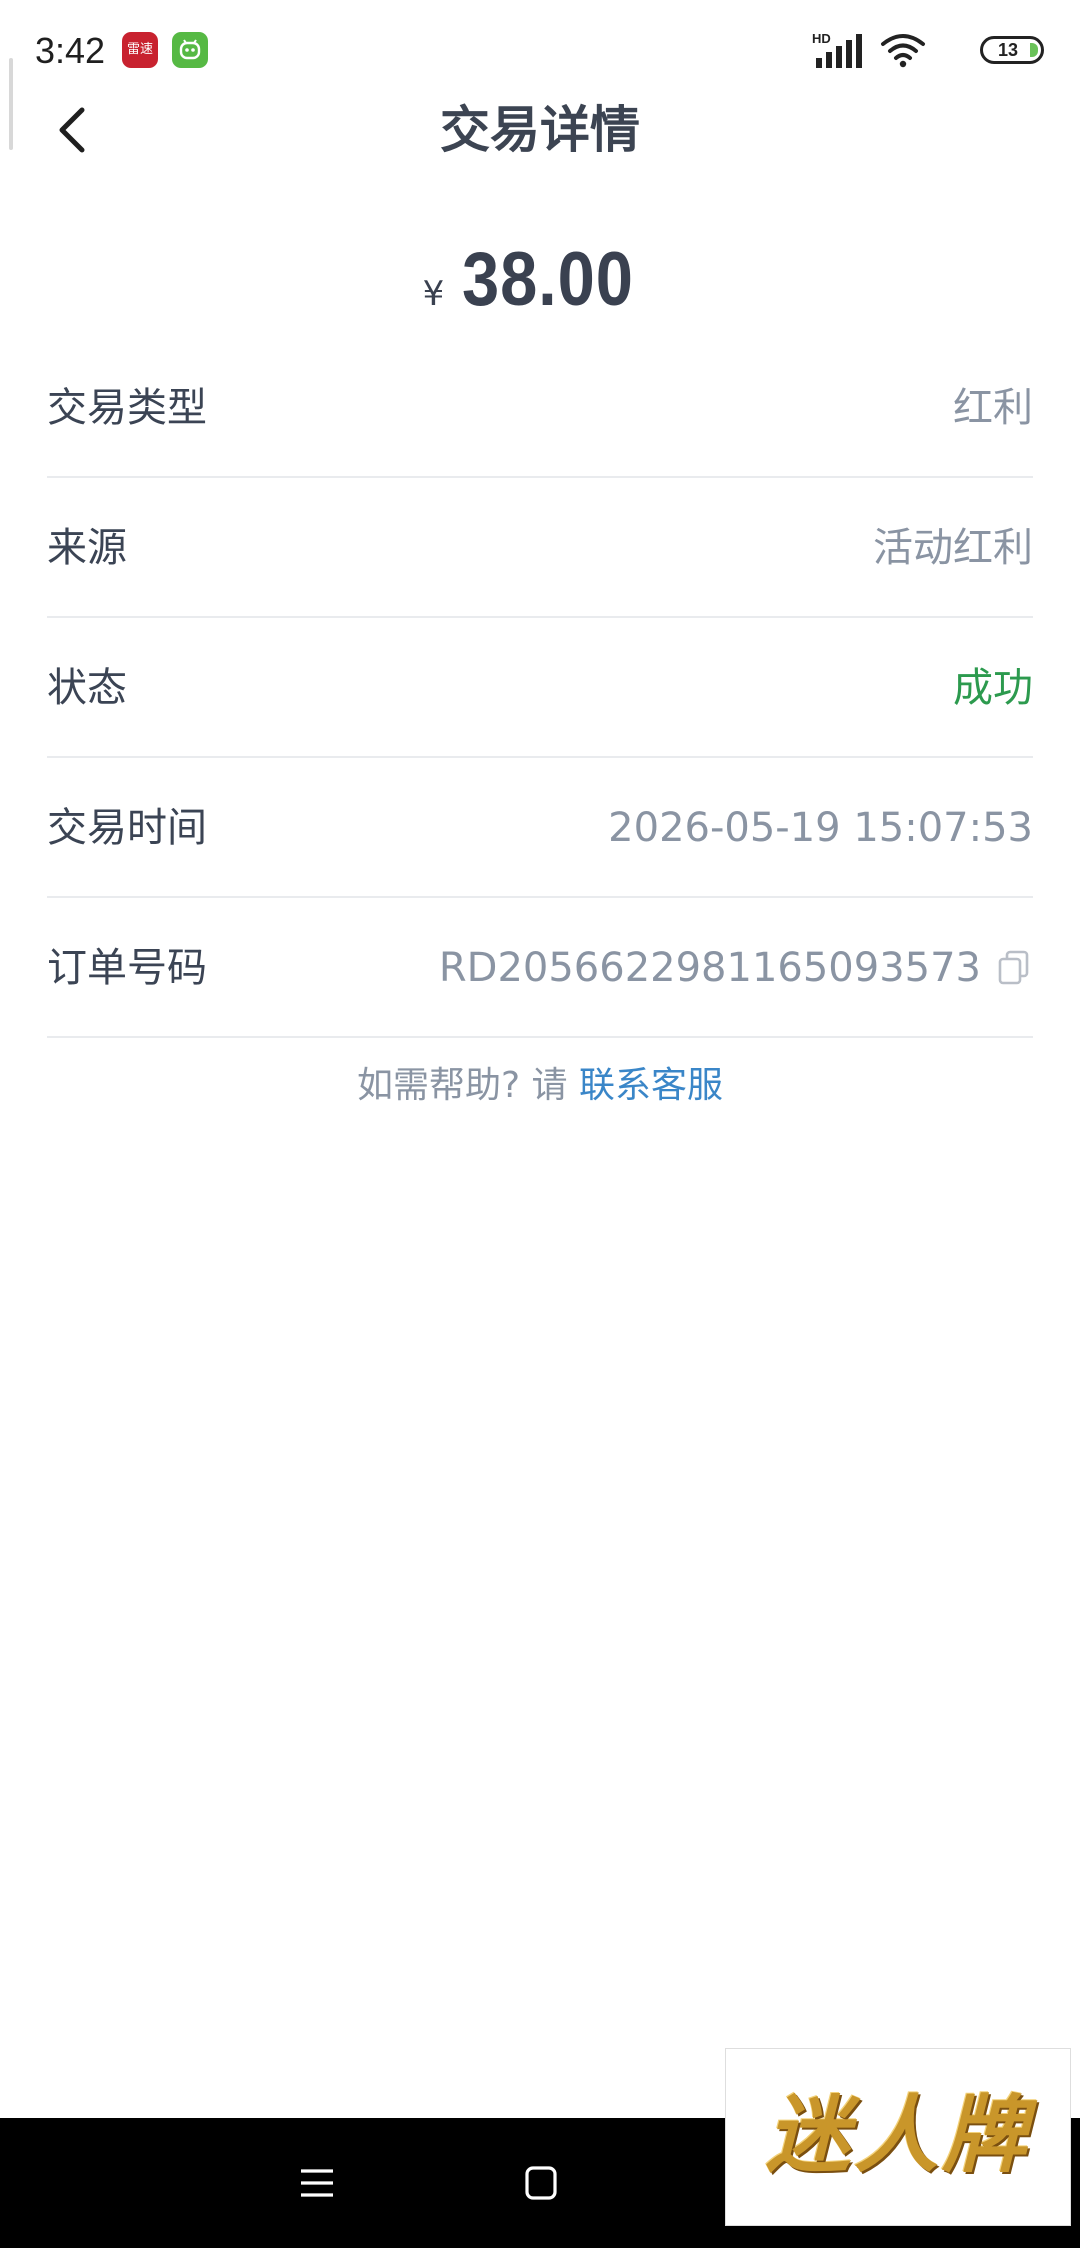  Describe the element at coordinates (540, 828) in the screenshot. I see `detail-row-time: 交易时间 2026-05-19 15:07:53` at that location.